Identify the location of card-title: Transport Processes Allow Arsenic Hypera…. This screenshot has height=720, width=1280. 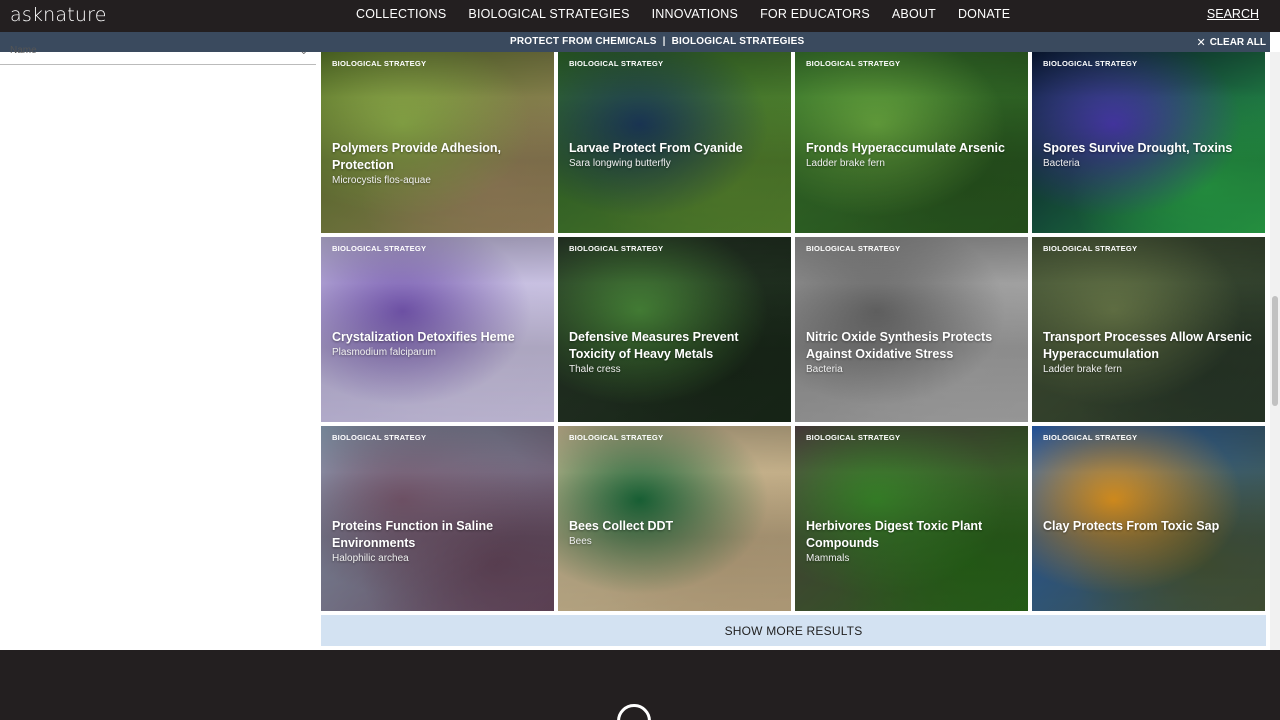
(1147, 345).